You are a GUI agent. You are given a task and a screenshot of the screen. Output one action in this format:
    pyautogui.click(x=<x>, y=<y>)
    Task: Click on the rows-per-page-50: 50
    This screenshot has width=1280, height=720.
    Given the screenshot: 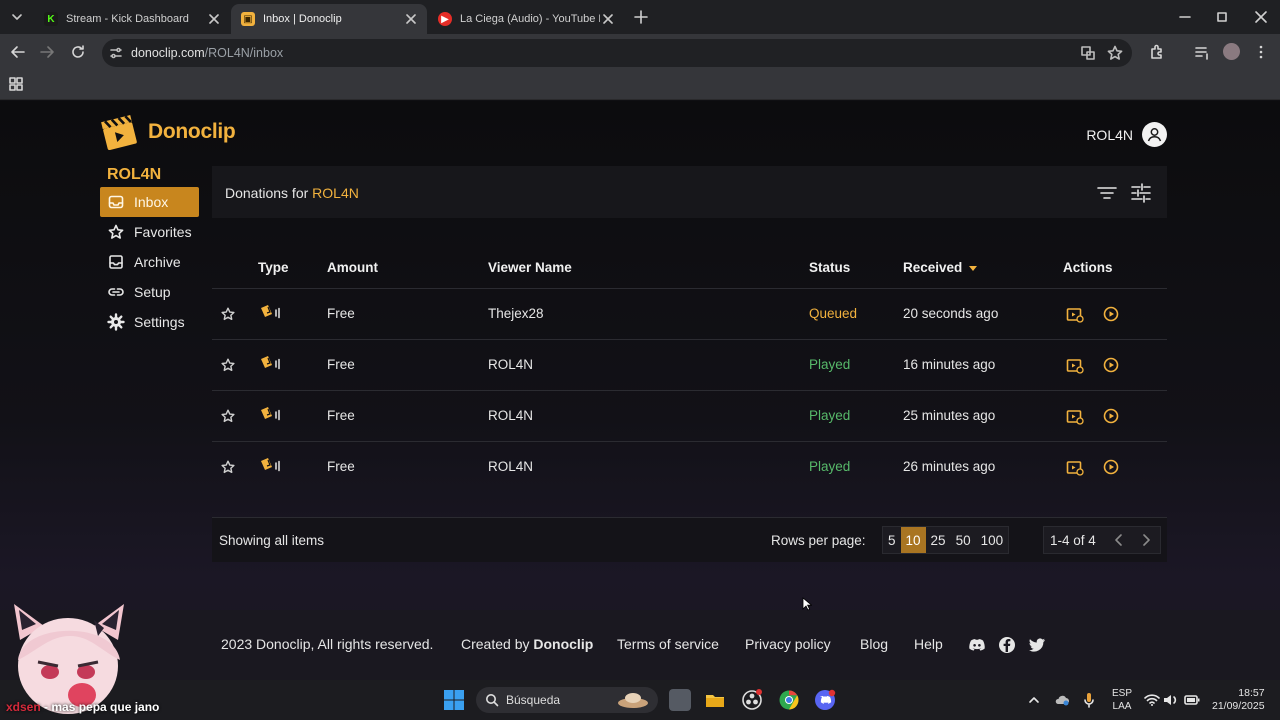 What is the action you would take?
    pyautogui.click(x=963, y=540)
    